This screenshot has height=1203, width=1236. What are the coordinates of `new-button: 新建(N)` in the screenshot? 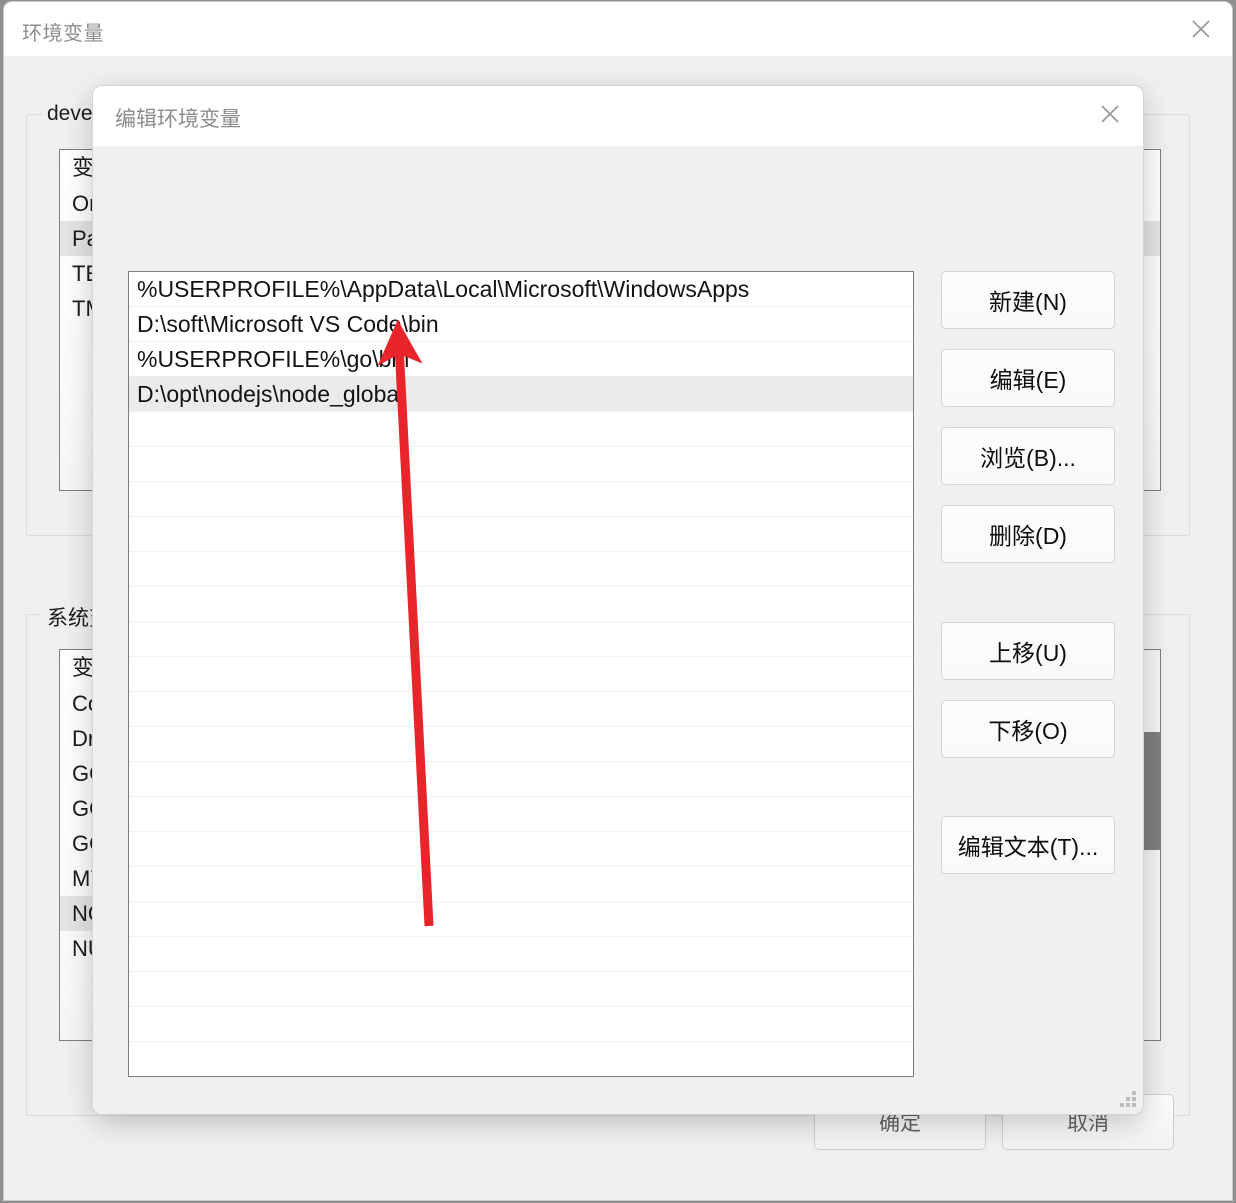 It's located at (1028, 300).